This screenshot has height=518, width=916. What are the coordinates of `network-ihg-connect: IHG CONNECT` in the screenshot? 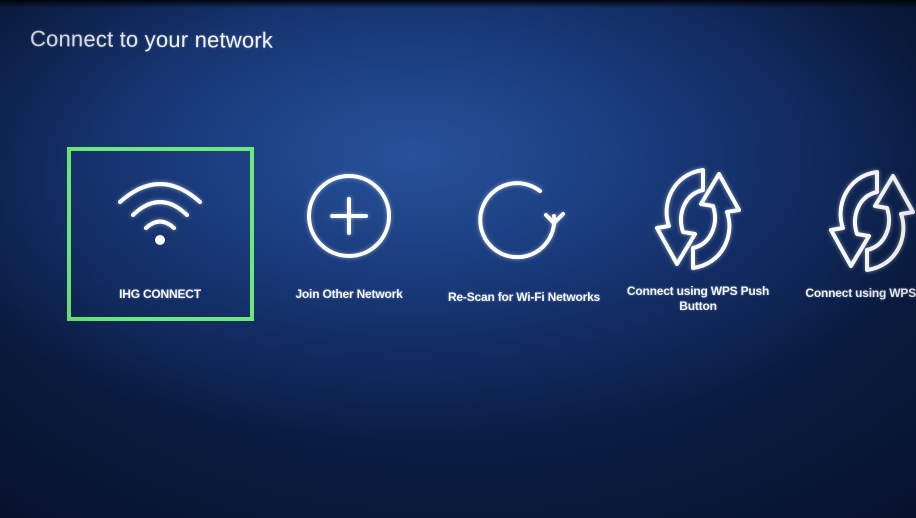 It's located at (160, 237).